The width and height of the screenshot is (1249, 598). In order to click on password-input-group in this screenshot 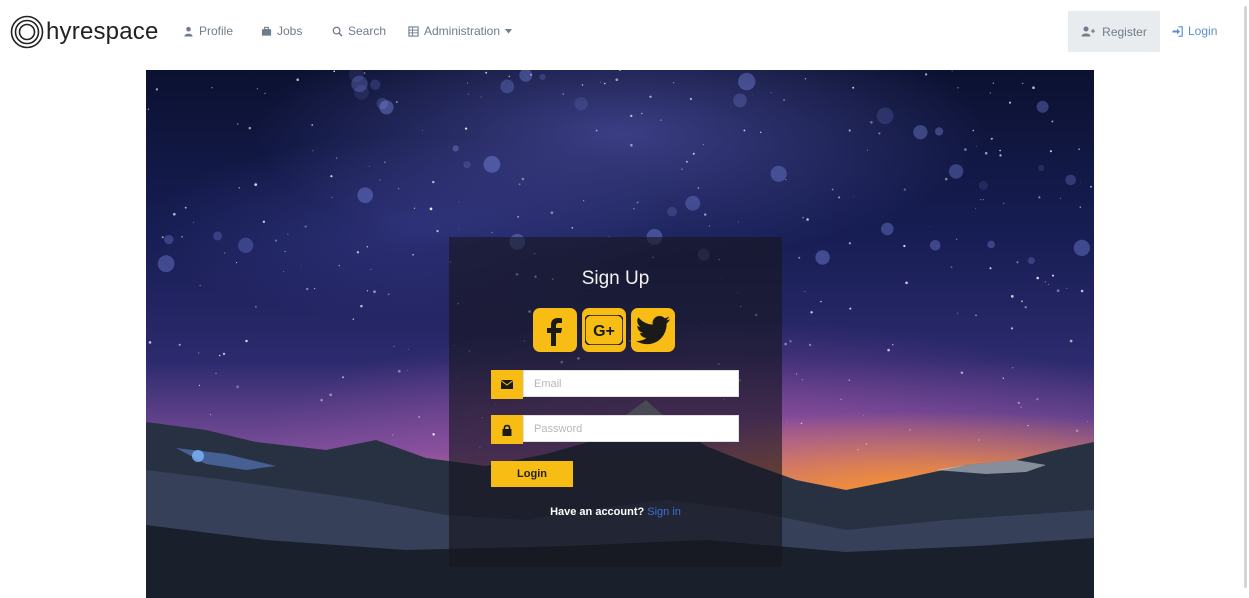, I will do `click(616, 429)`.